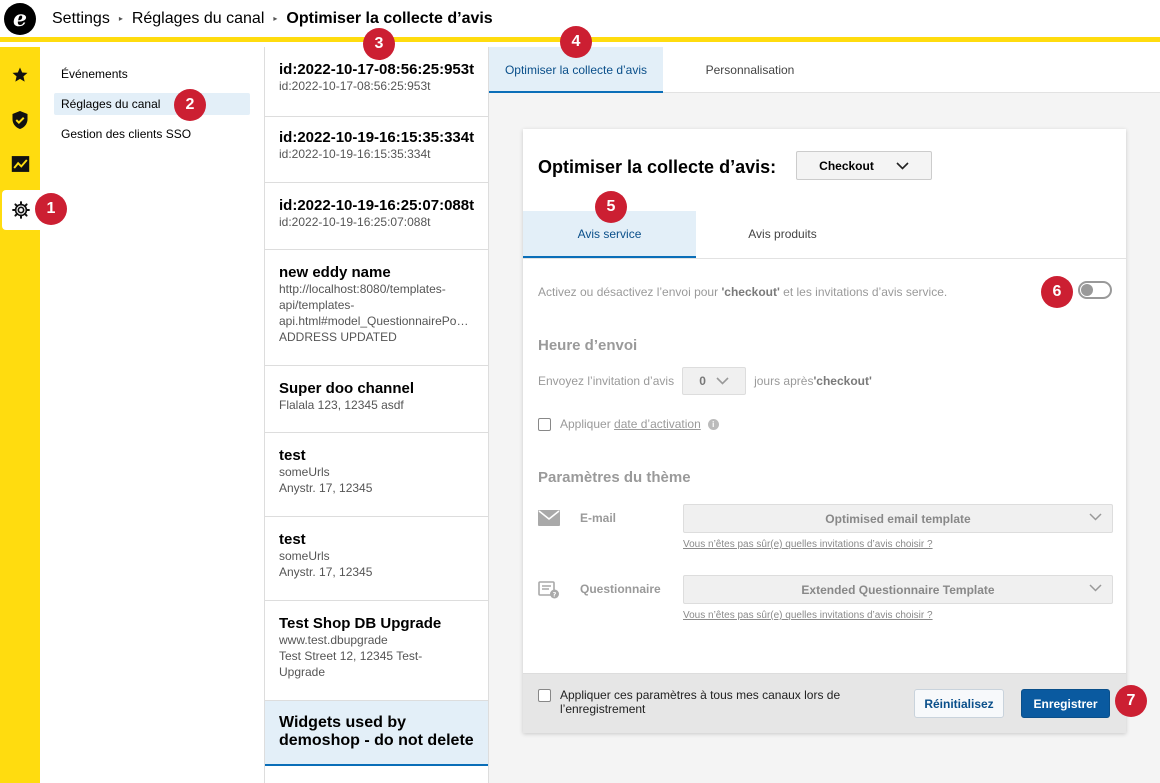 Image resolution: width=1160 pixels, height=783 pixels. What do you see at coordinates (750, 70) in the screenshot?
I see `tab-customization: Personnalisation` at bounding box center [750, 70].